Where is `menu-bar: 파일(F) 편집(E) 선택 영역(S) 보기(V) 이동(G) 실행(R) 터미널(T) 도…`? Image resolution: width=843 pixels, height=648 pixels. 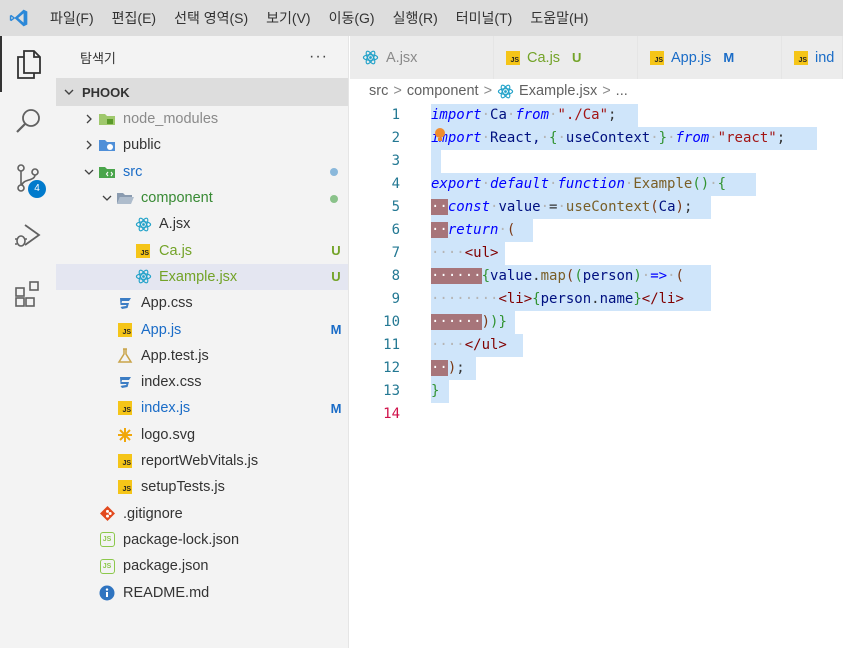
menu-bar: 파일(F) 편집(E) 선택 영역(S) 보기(V) 이동(G) 실행(R) 터미널(T) 도… is located at coordinates (421, 18).